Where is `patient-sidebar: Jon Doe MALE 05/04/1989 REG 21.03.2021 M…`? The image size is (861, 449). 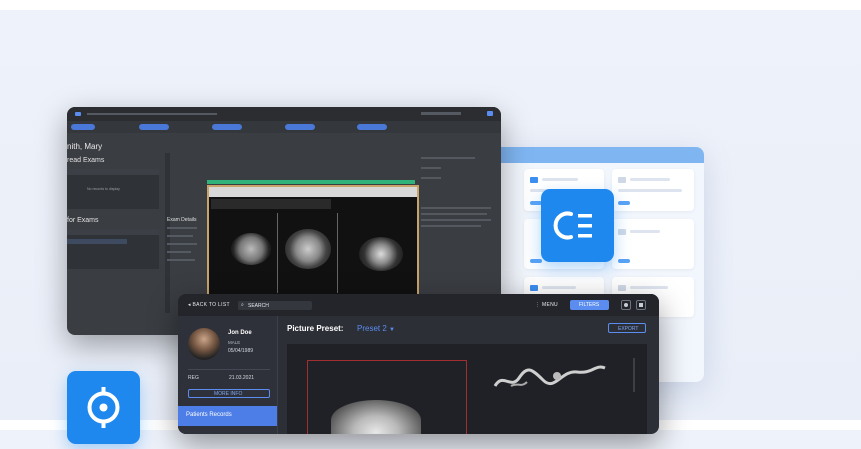 patient-sidebar: Jon Doe MALE 05/04/1989 REG 21.03.2021 M… is located at coordinates (228, 375).